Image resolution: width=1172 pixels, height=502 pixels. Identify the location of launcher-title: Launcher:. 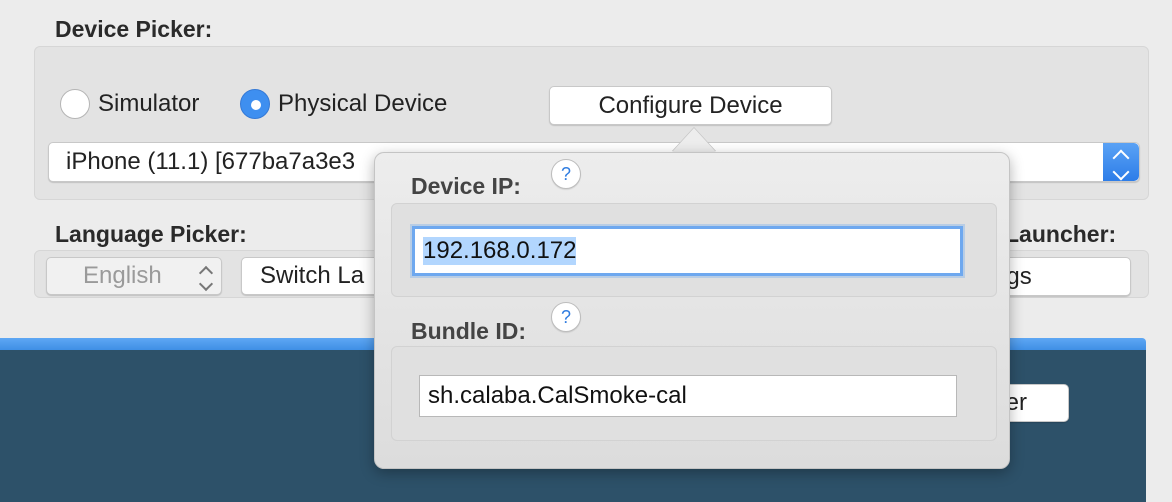
(1061, 234).